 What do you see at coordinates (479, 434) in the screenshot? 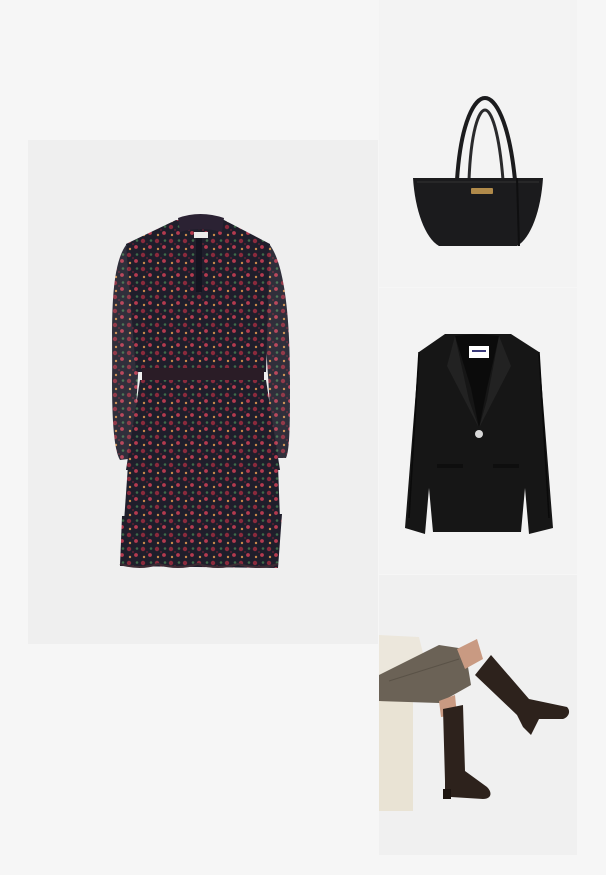
I see `black-blazer-image` at bounding box center [479, 434].